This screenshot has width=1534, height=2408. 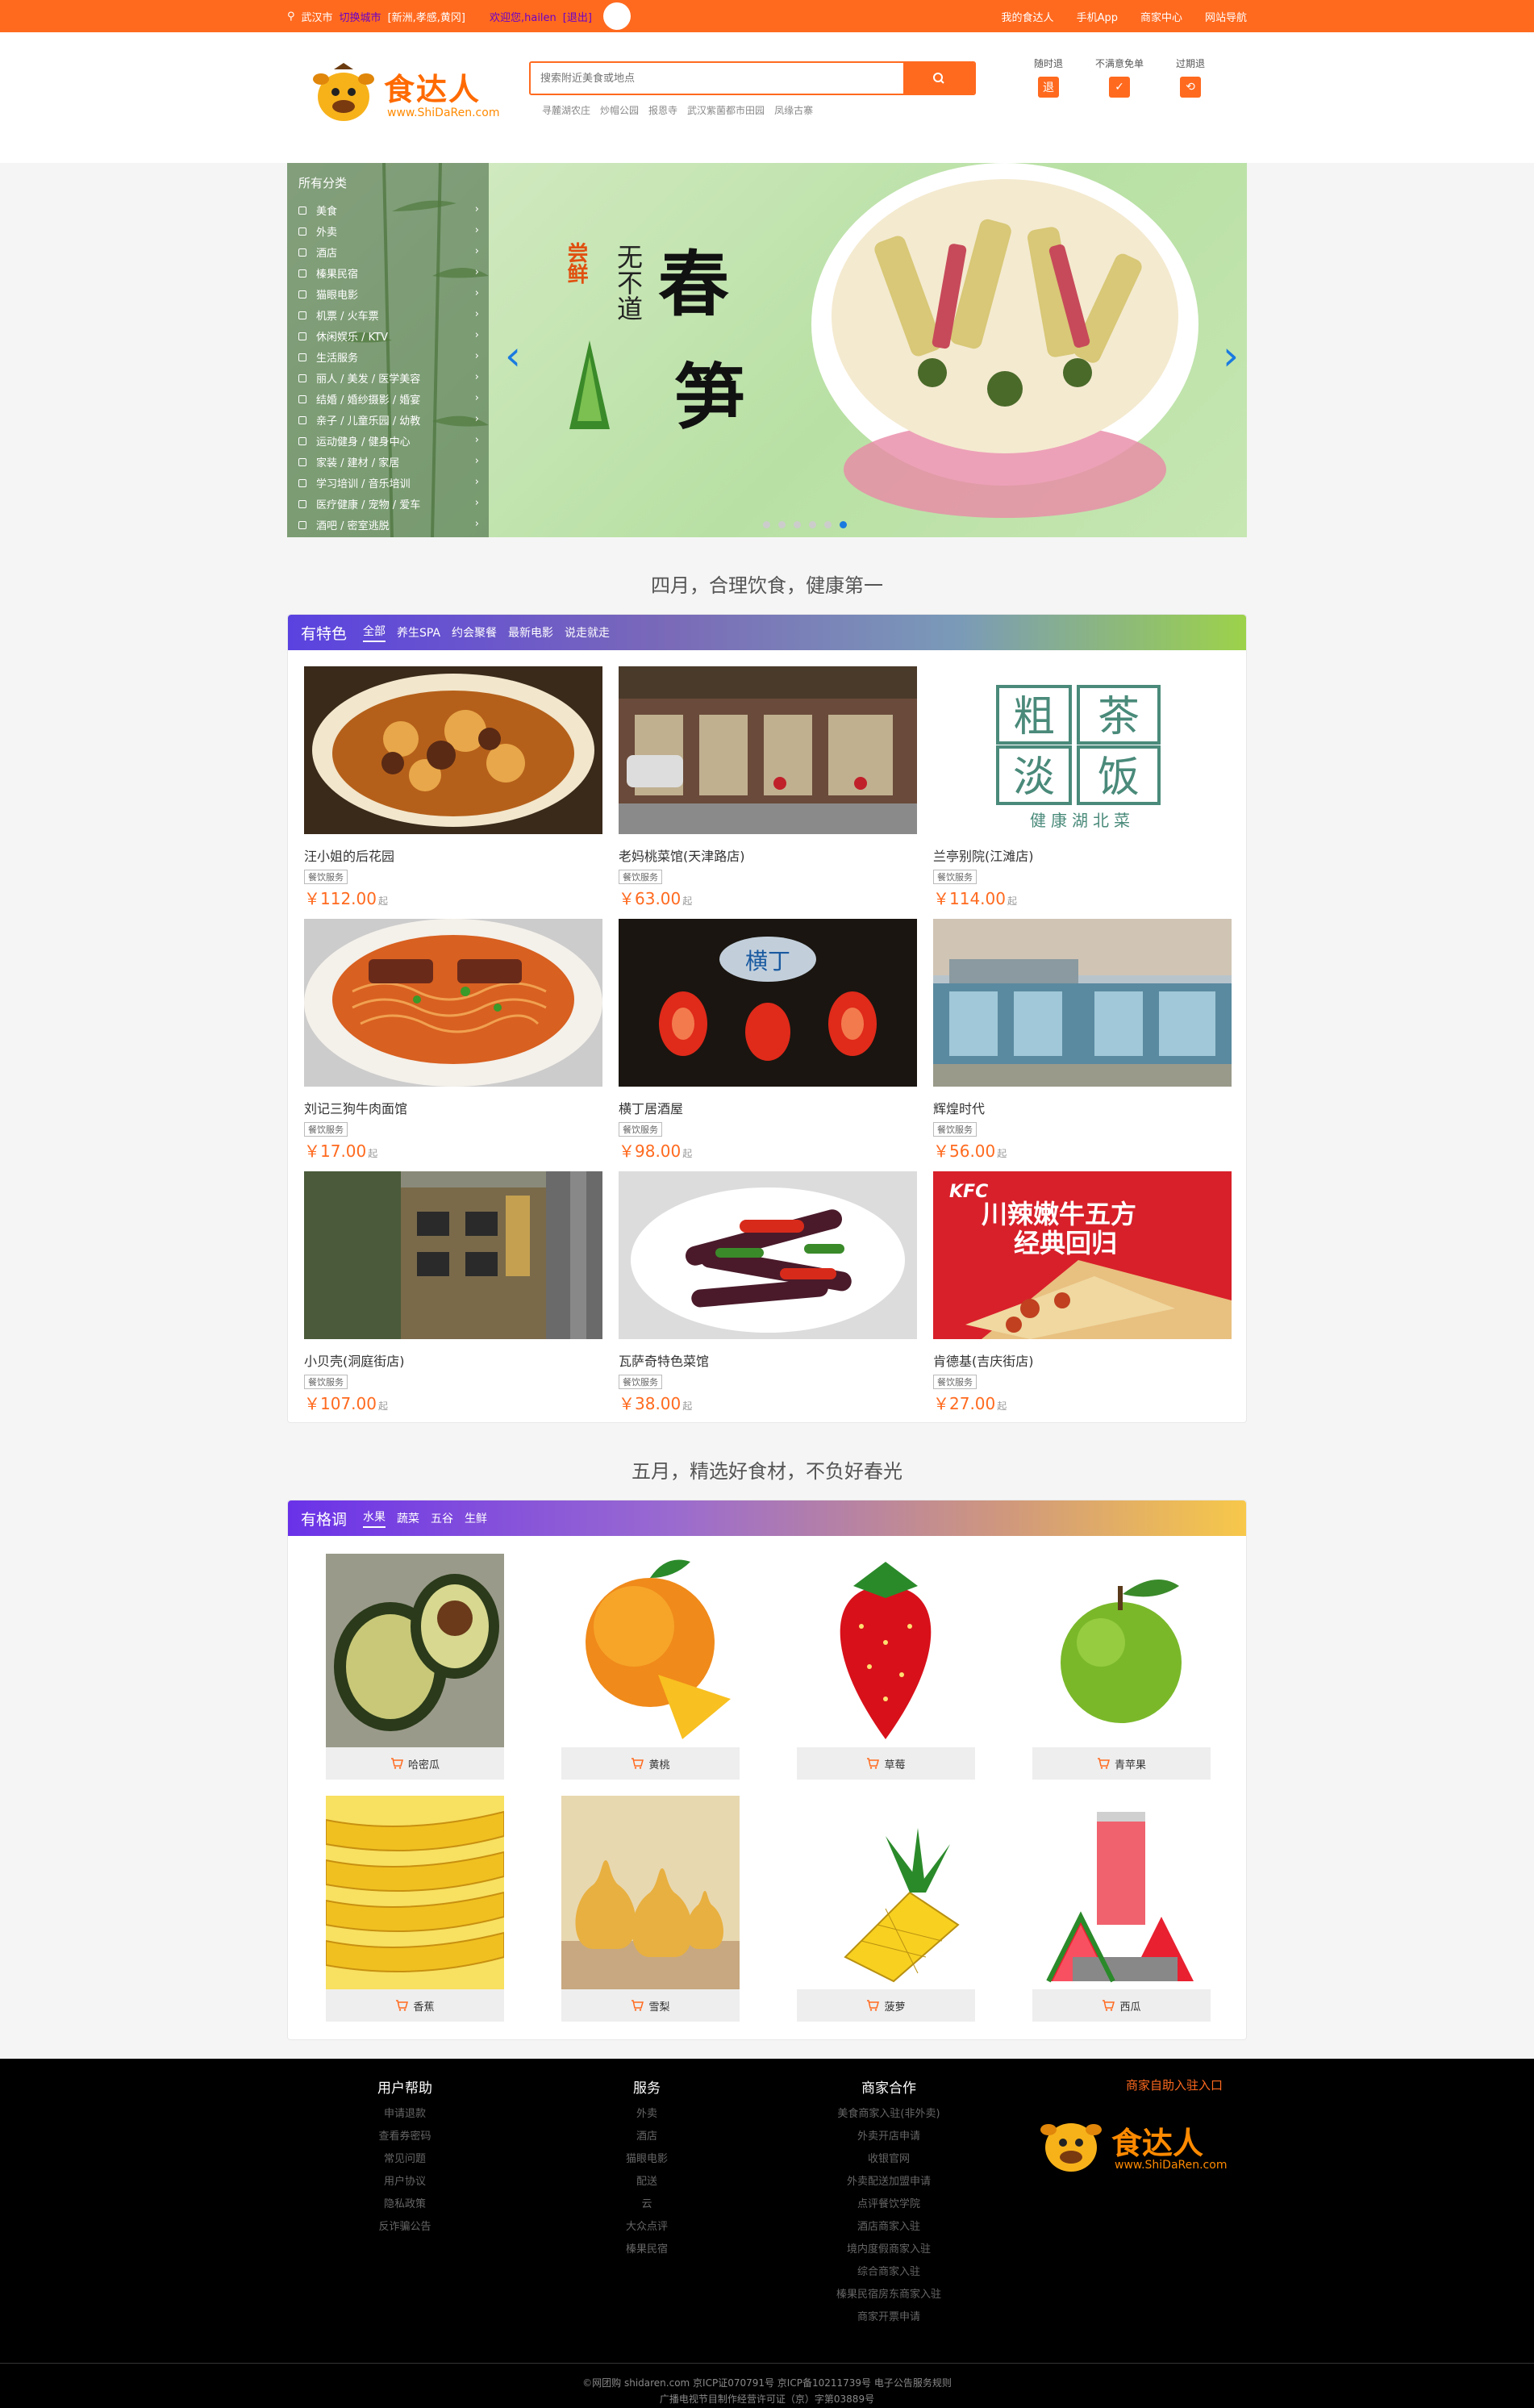 I want to click on tab-spa: 养生SPA, so click(x=418, y=632).